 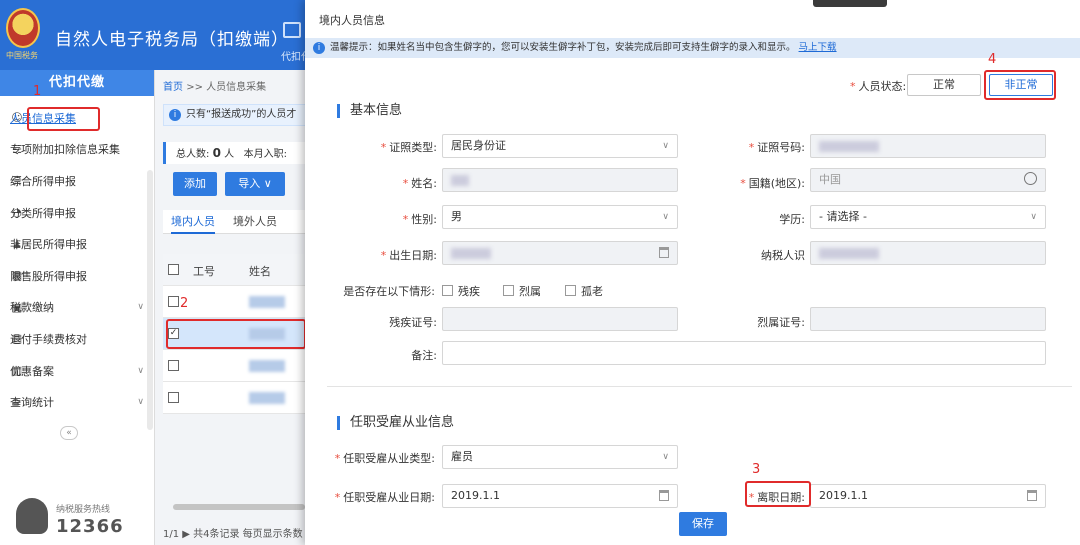 What do you see at coordinates (408, 147) in the screenshot?
I see `id-type-label: * 证照类型:` at bounding box center [408, 147].